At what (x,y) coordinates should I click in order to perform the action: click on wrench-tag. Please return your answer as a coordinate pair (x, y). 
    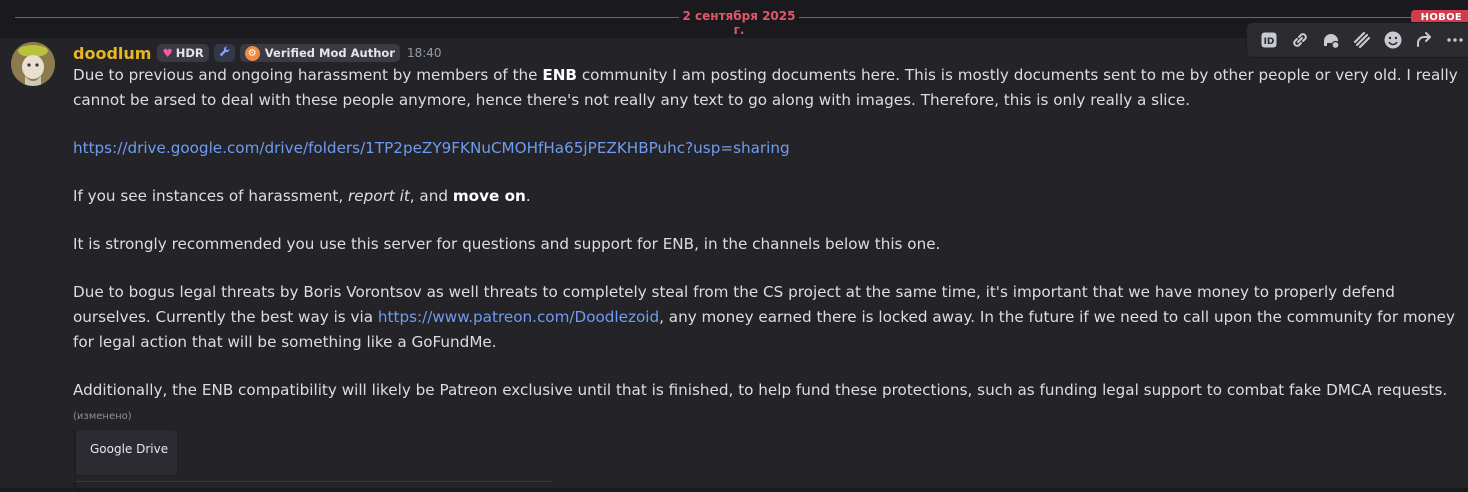
    Looking at the image, I should click on (224, 53).